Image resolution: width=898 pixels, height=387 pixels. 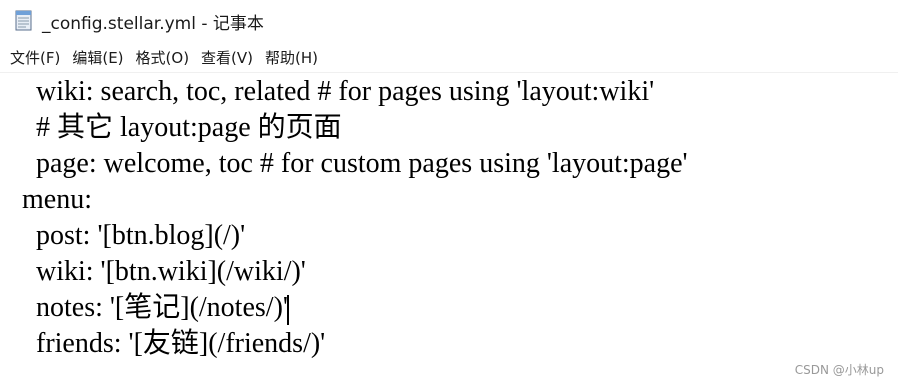 I want to click on menu-bar: 文件(F) 编辑(E) 格式(O) 查看(V) 帮助(H), so click(x=449, y=57).